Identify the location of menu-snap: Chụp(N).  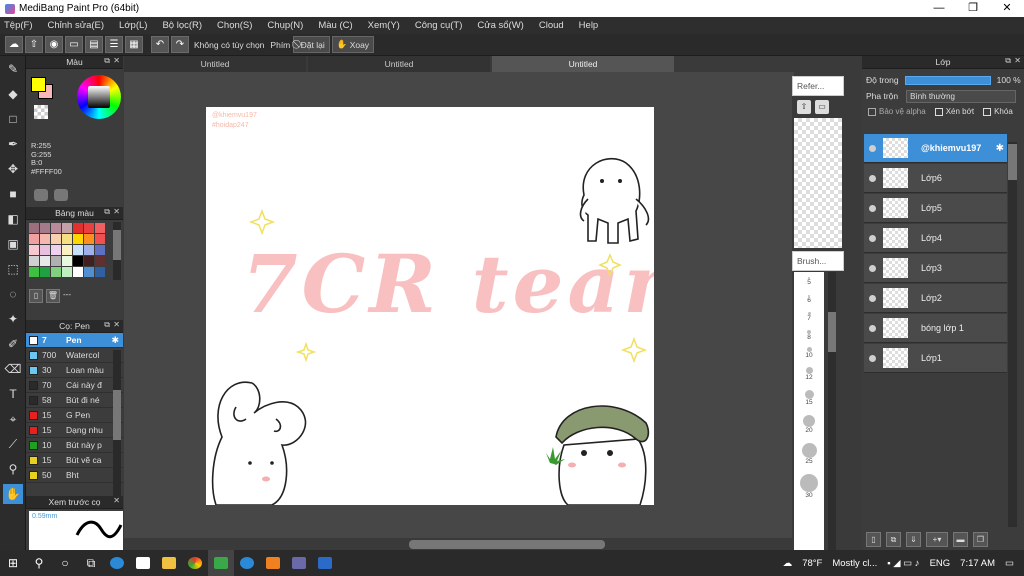
(285, 25).